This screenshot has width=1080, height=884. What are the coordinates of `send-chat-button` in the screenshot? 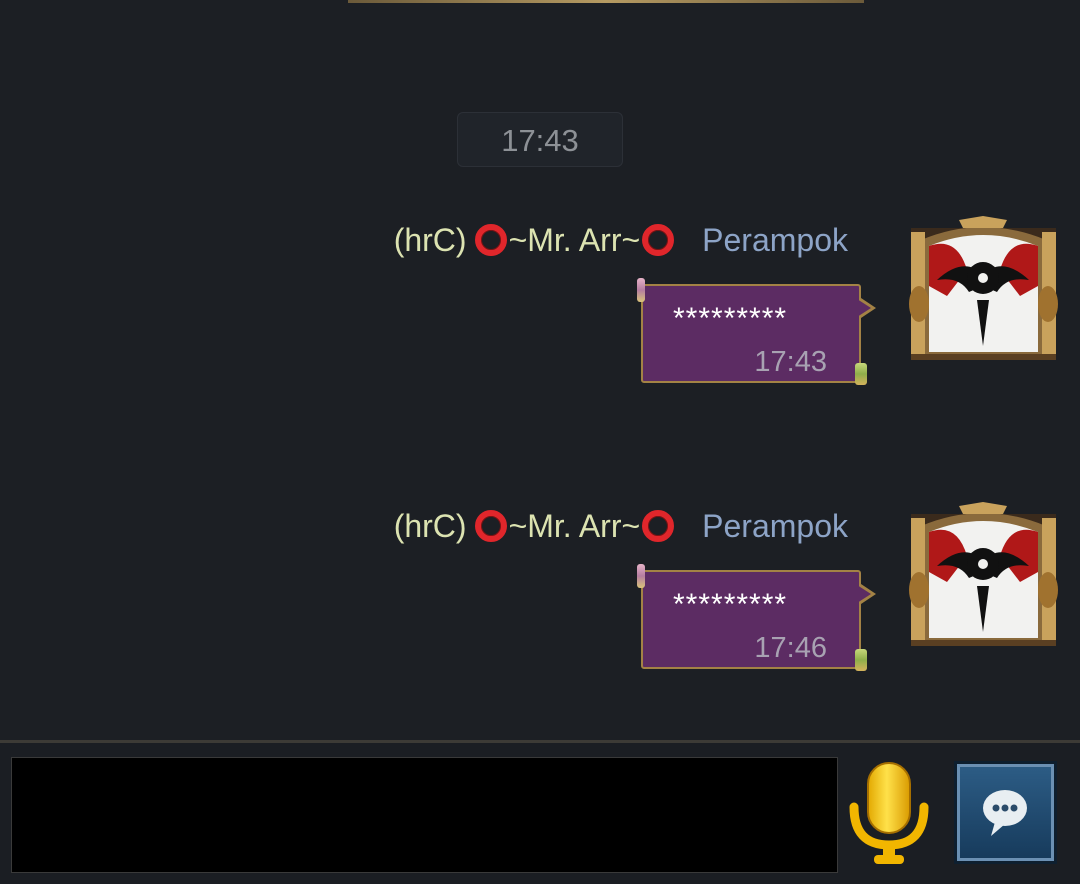 It's located at (1005, 812).